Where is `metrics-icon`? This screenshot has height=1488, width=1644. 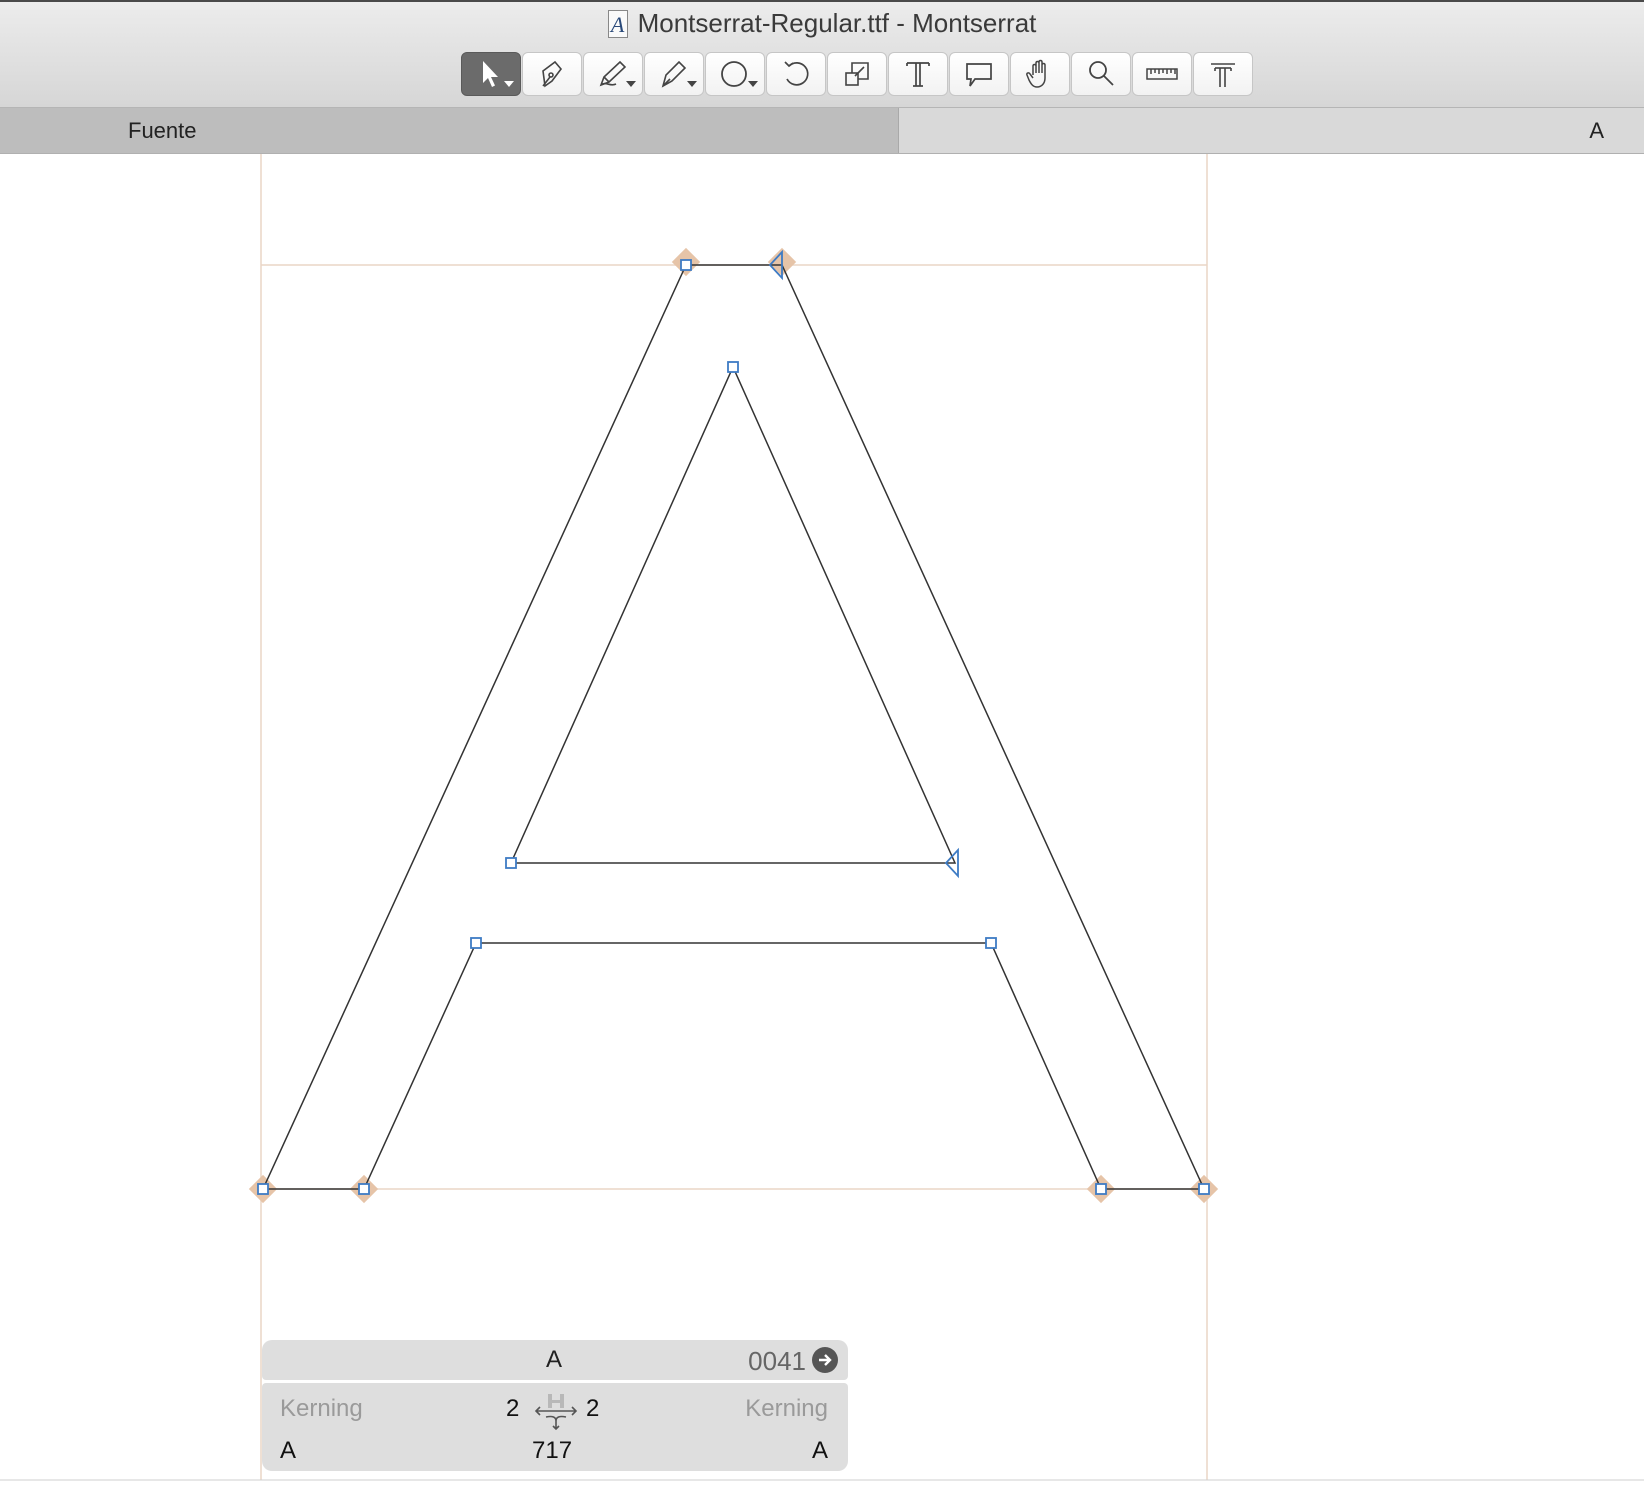 metrics-icon is located at coordinates (1223, 75).